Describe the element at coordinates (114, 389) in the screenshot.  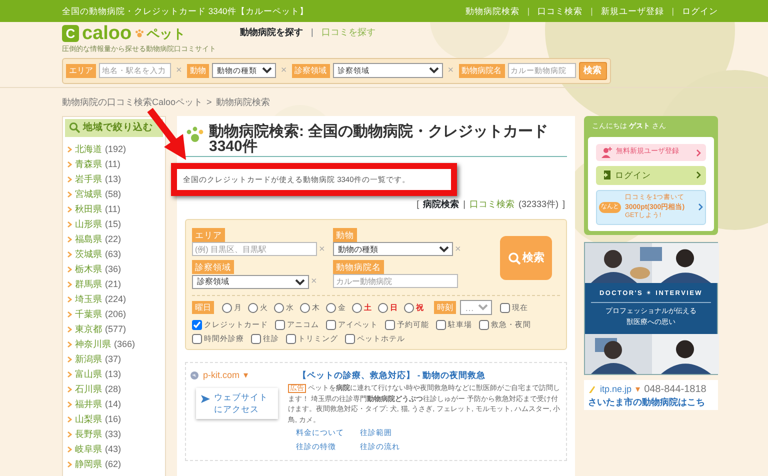
I see `region-link: 石川県 (28)` at that location.